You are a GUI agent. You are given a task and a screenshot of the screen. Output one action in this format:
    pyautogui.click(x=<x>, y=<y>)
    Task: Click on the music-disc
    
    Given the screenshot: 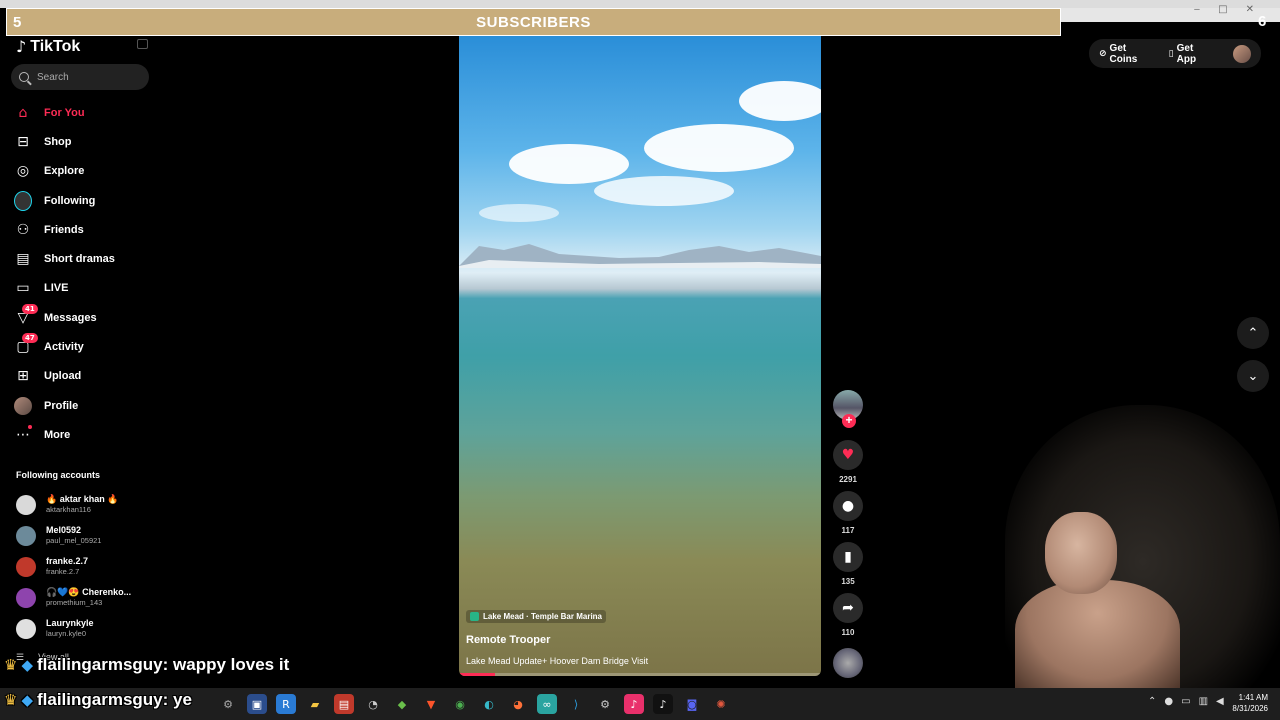 What is the action you would take?
    pyautogui.click(x=848, y=663)
    